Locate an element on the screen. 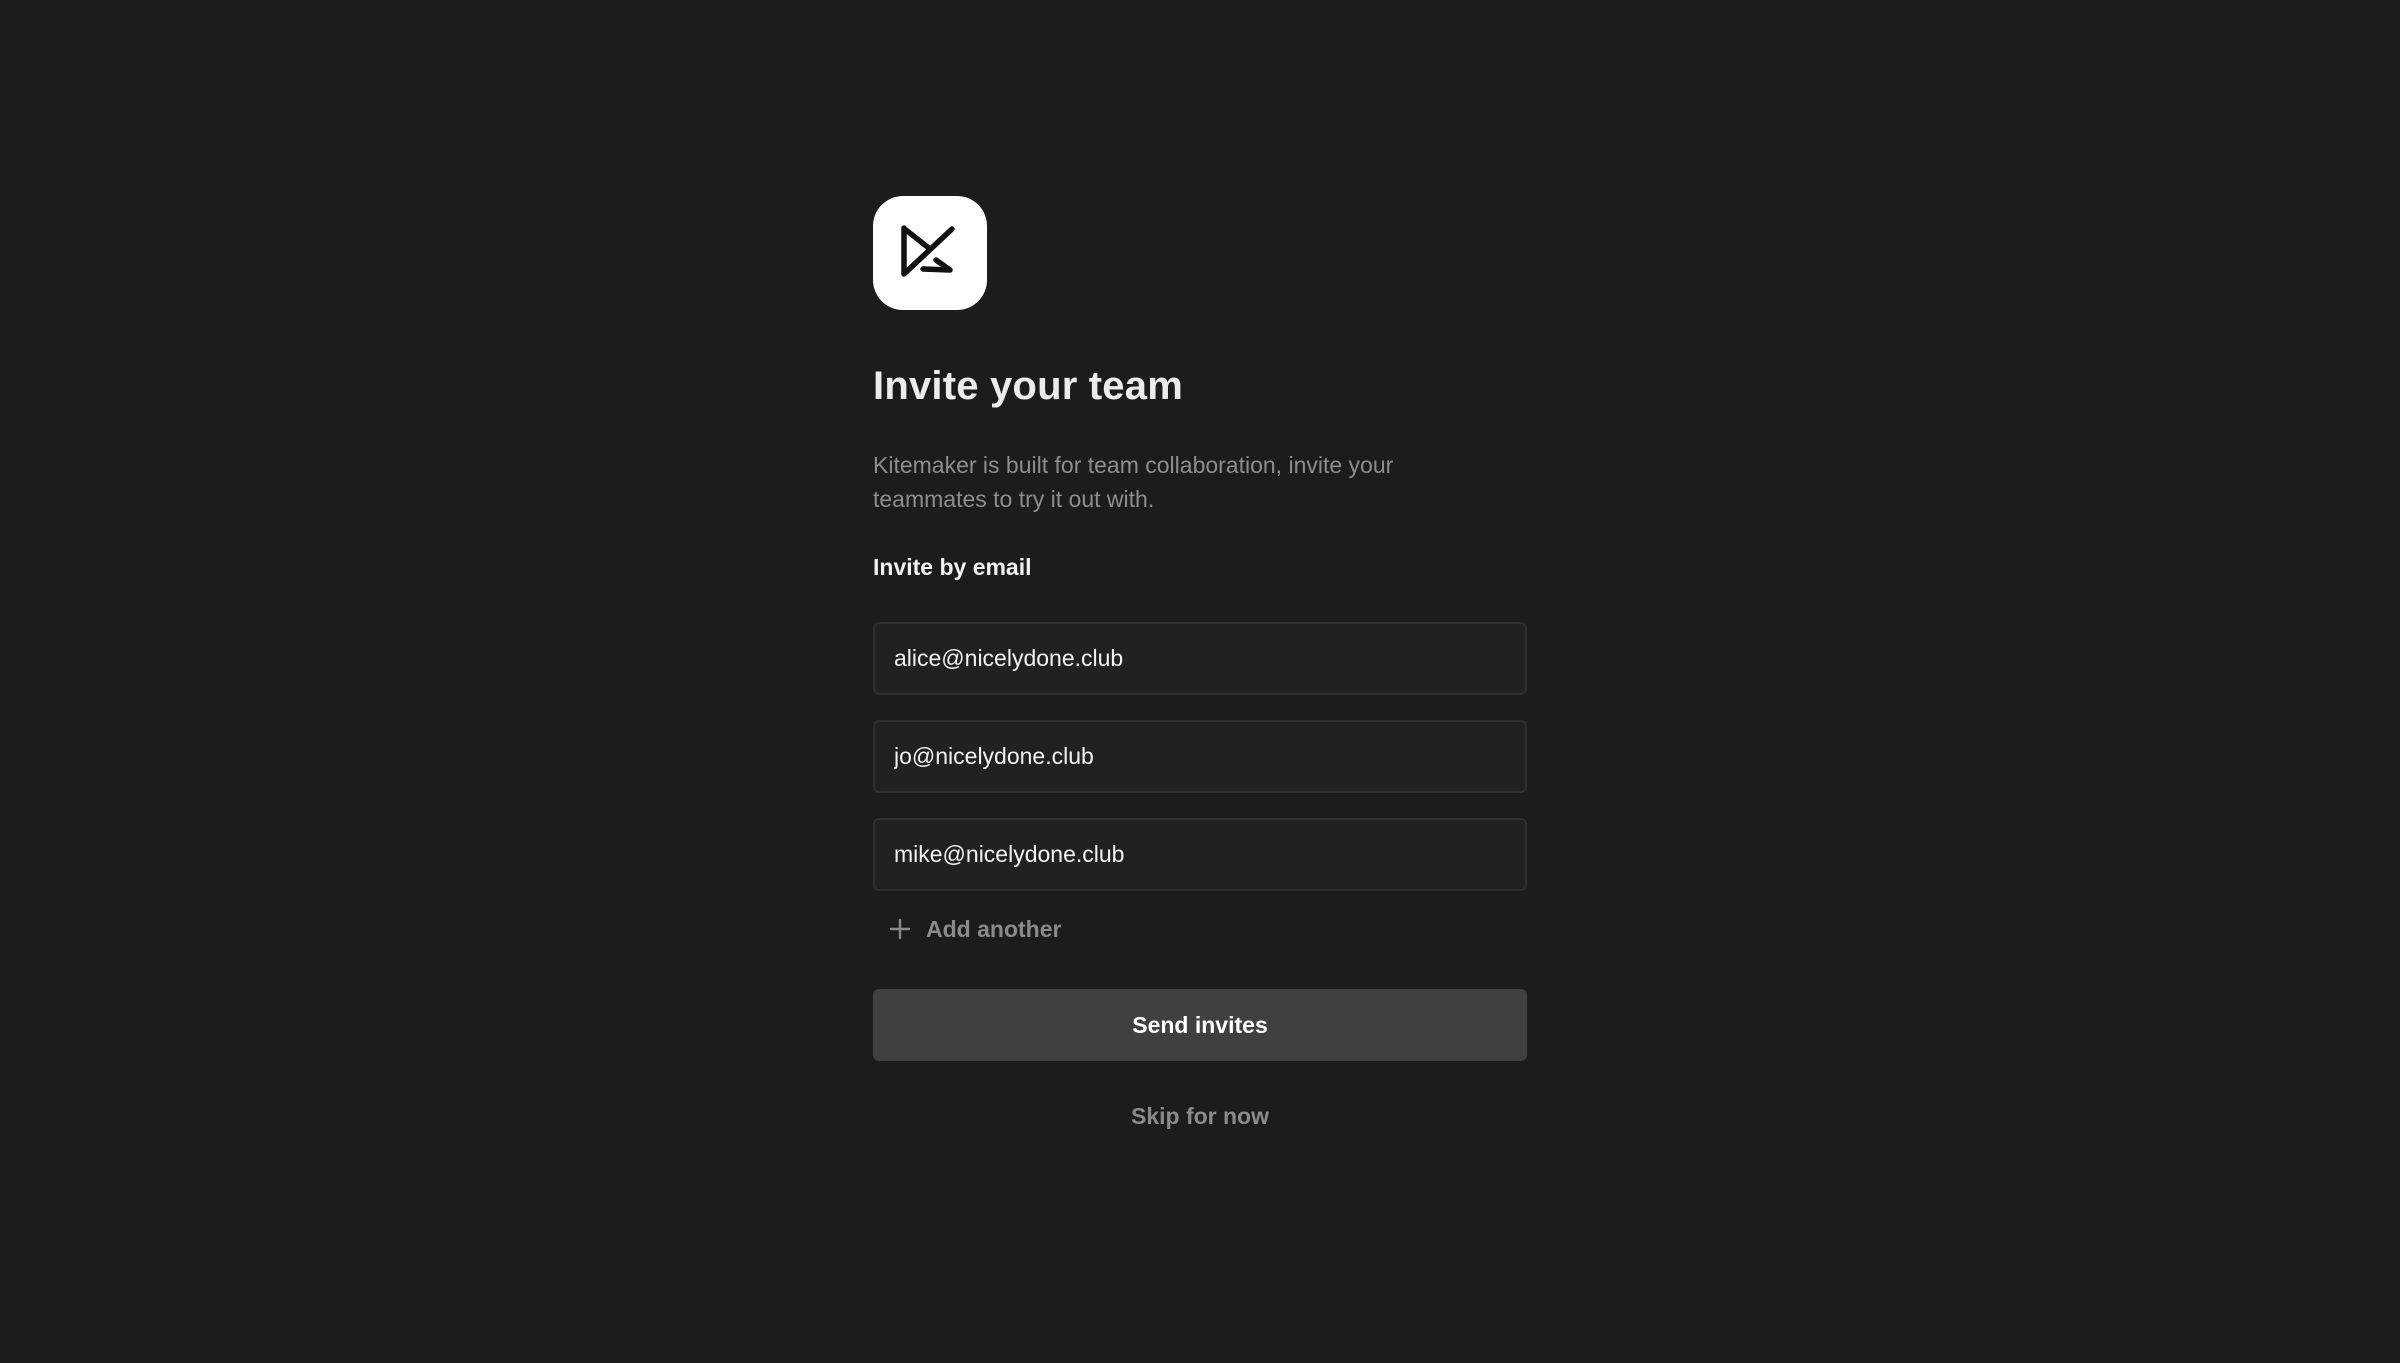  email-list is located at coordinates (1200, 756).